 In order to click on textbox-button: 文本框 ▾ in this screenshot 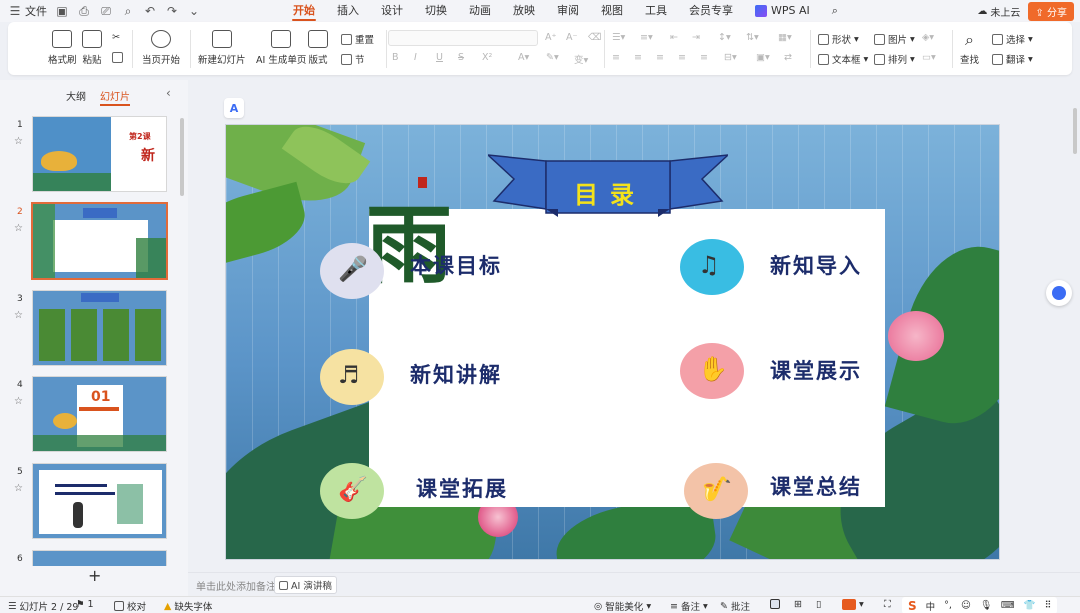, I will do `click(843, 59)`.